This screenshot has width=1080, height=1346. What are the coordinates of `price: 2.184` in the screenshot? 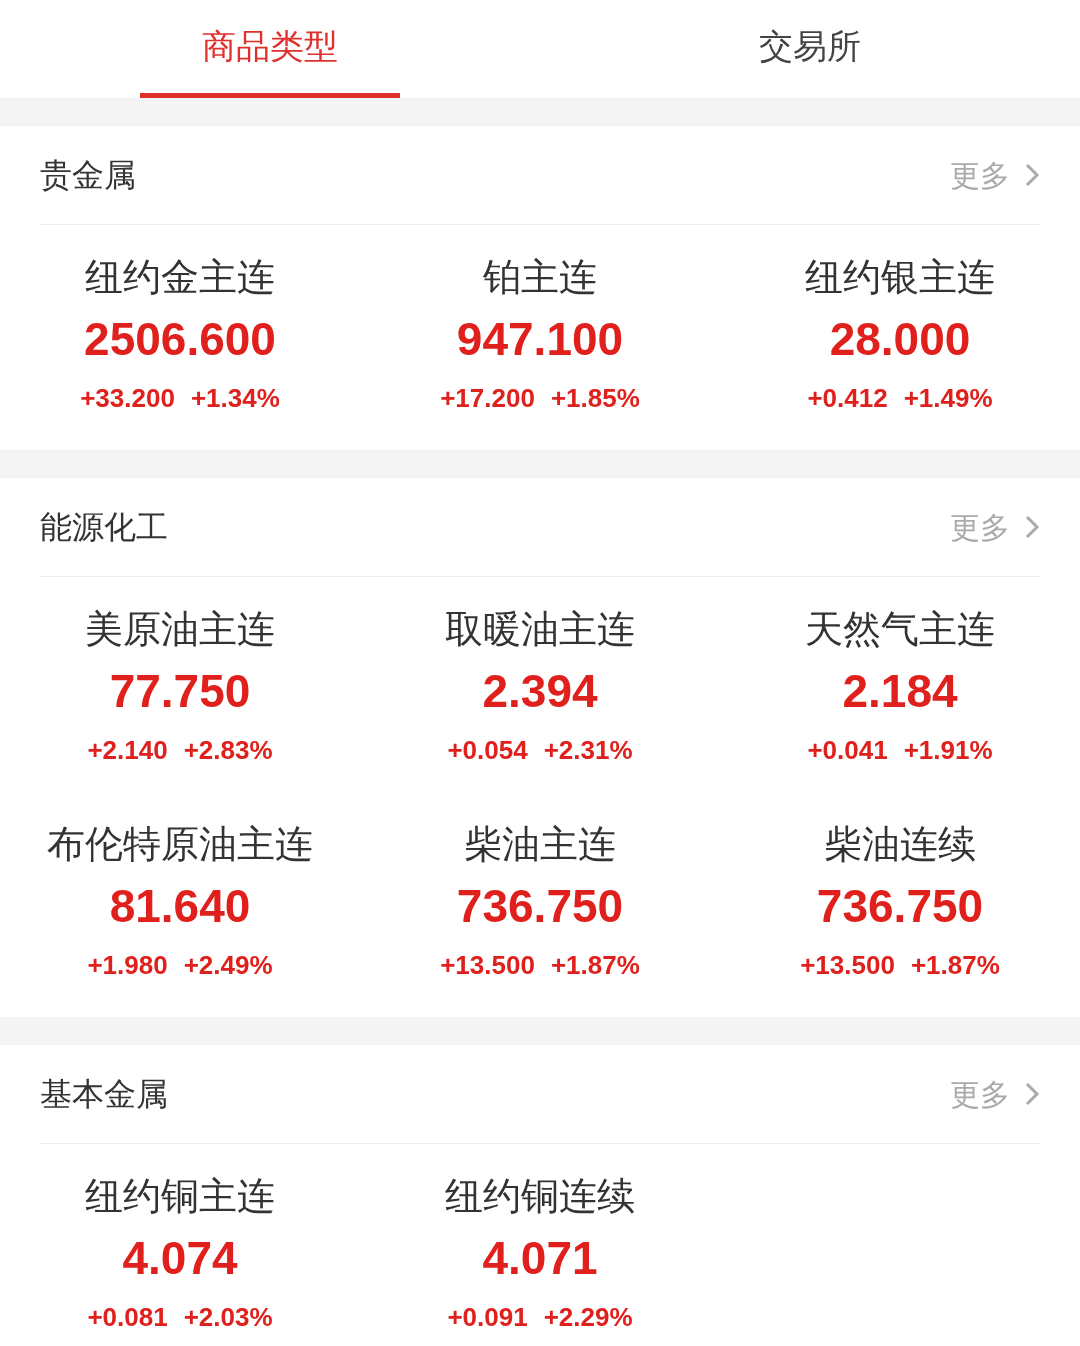 It's located at (900, 691).